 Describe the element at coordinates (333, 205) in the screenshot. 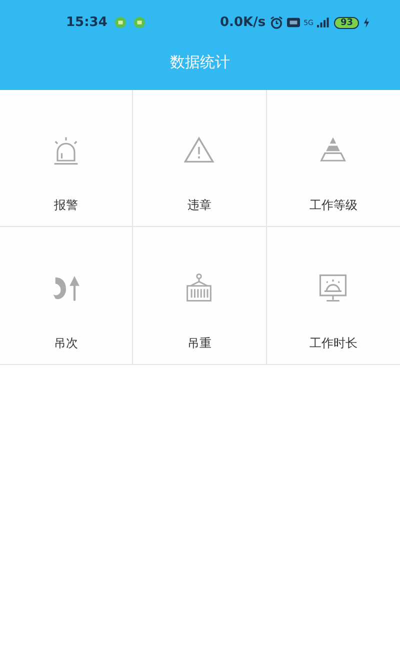

I see `tile-label: 工作等级` at that location.